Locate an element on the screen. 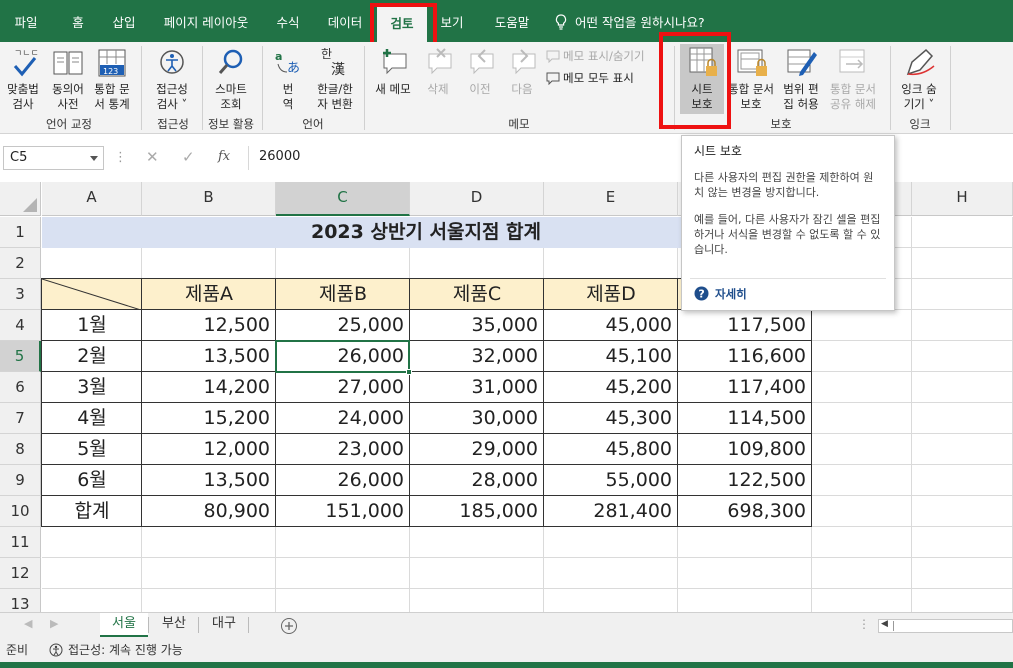  allow-edit-ranges-button: 범위 편 집 허용 is located at coordinates (801, 80).